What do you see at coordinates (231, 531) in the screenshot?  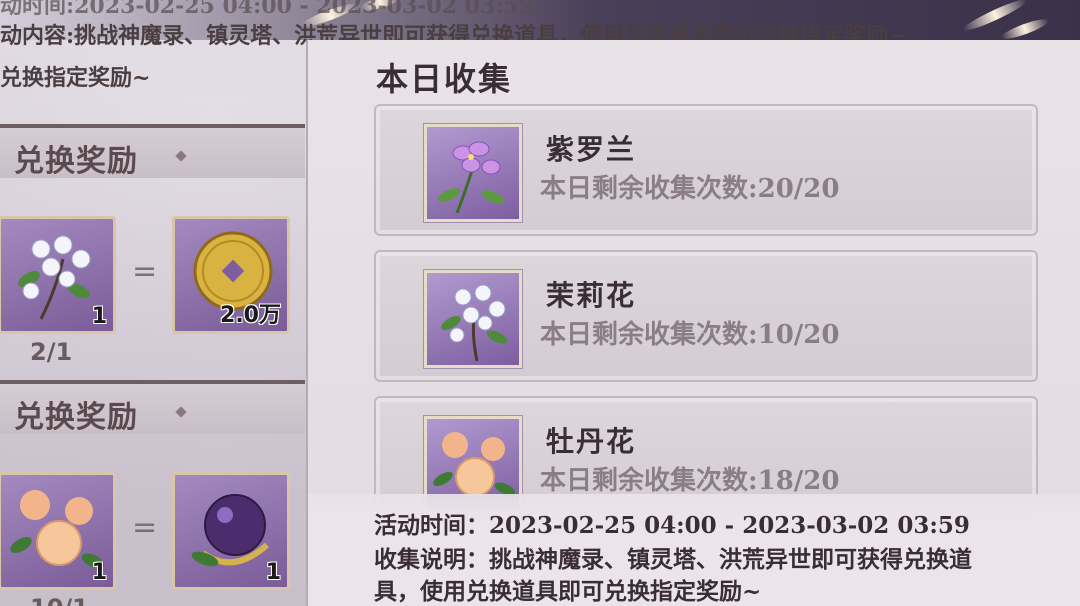 I see `reward-item: 1` at bounding box center [231, 531].